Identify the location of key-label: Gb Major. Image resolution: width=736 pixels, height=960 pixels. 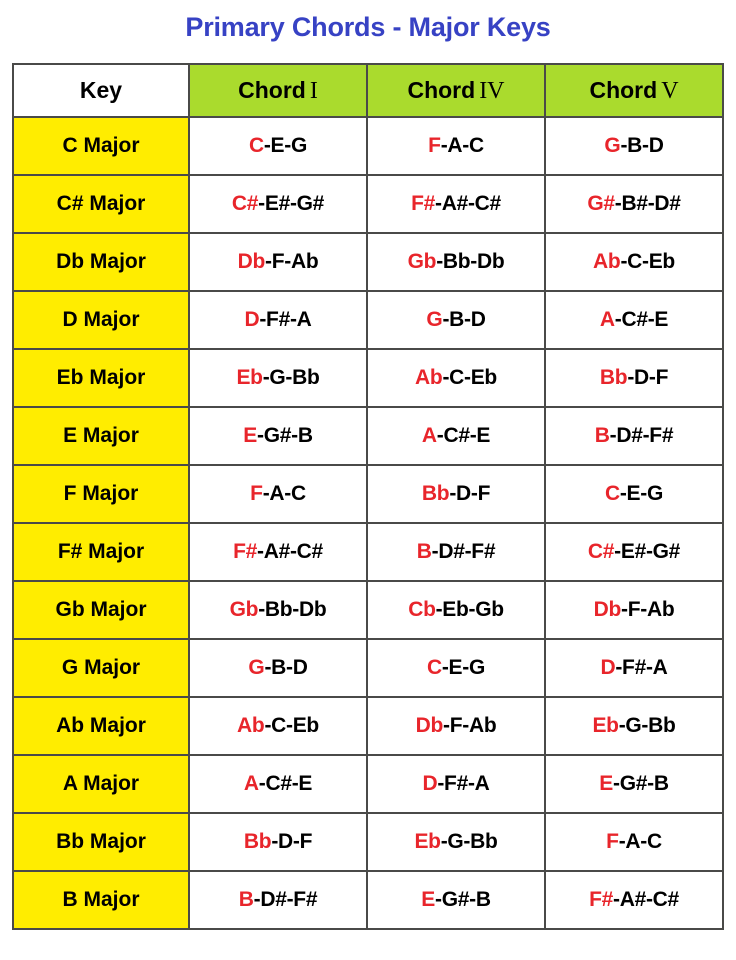
(101, 609).